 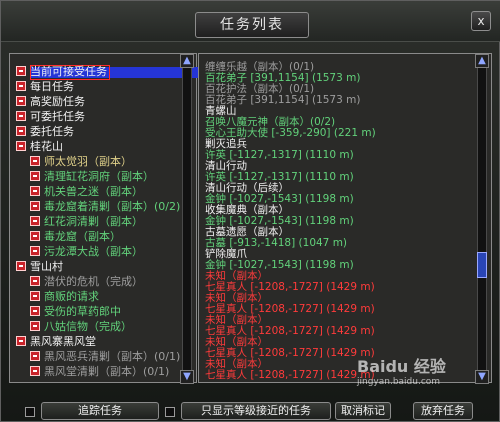 I want to click on show-nearby-button: 只显示等级接近的任务, so click(x=256, y=411).